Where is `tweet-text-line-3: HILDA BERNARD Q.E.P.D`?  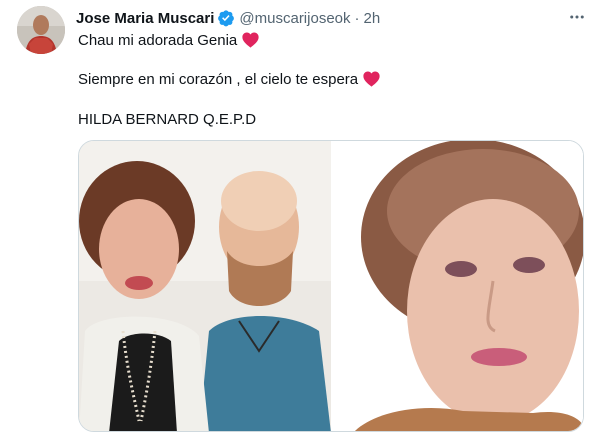
tweet-text-line-3: HILDA BERNARD Q.E.P.D is located at coordinates (167, 120).